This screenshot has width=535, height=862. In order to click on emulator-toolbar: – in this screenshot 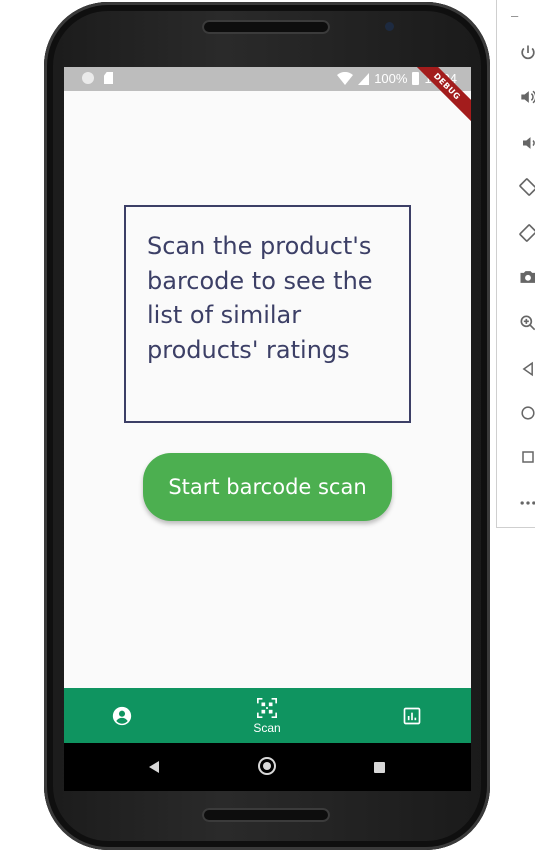, I will do `click(515, 264)`.